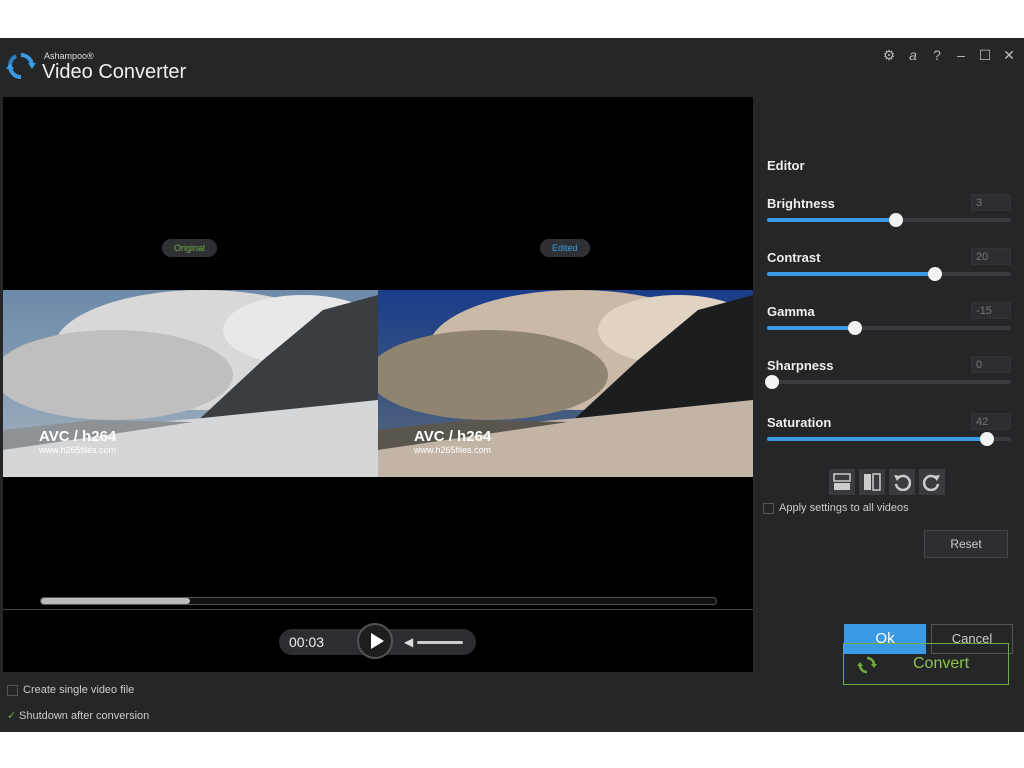 The width and height of the screenshot is (1024, 768). I want to click on slider-value-field: 3, so click(991, 202).